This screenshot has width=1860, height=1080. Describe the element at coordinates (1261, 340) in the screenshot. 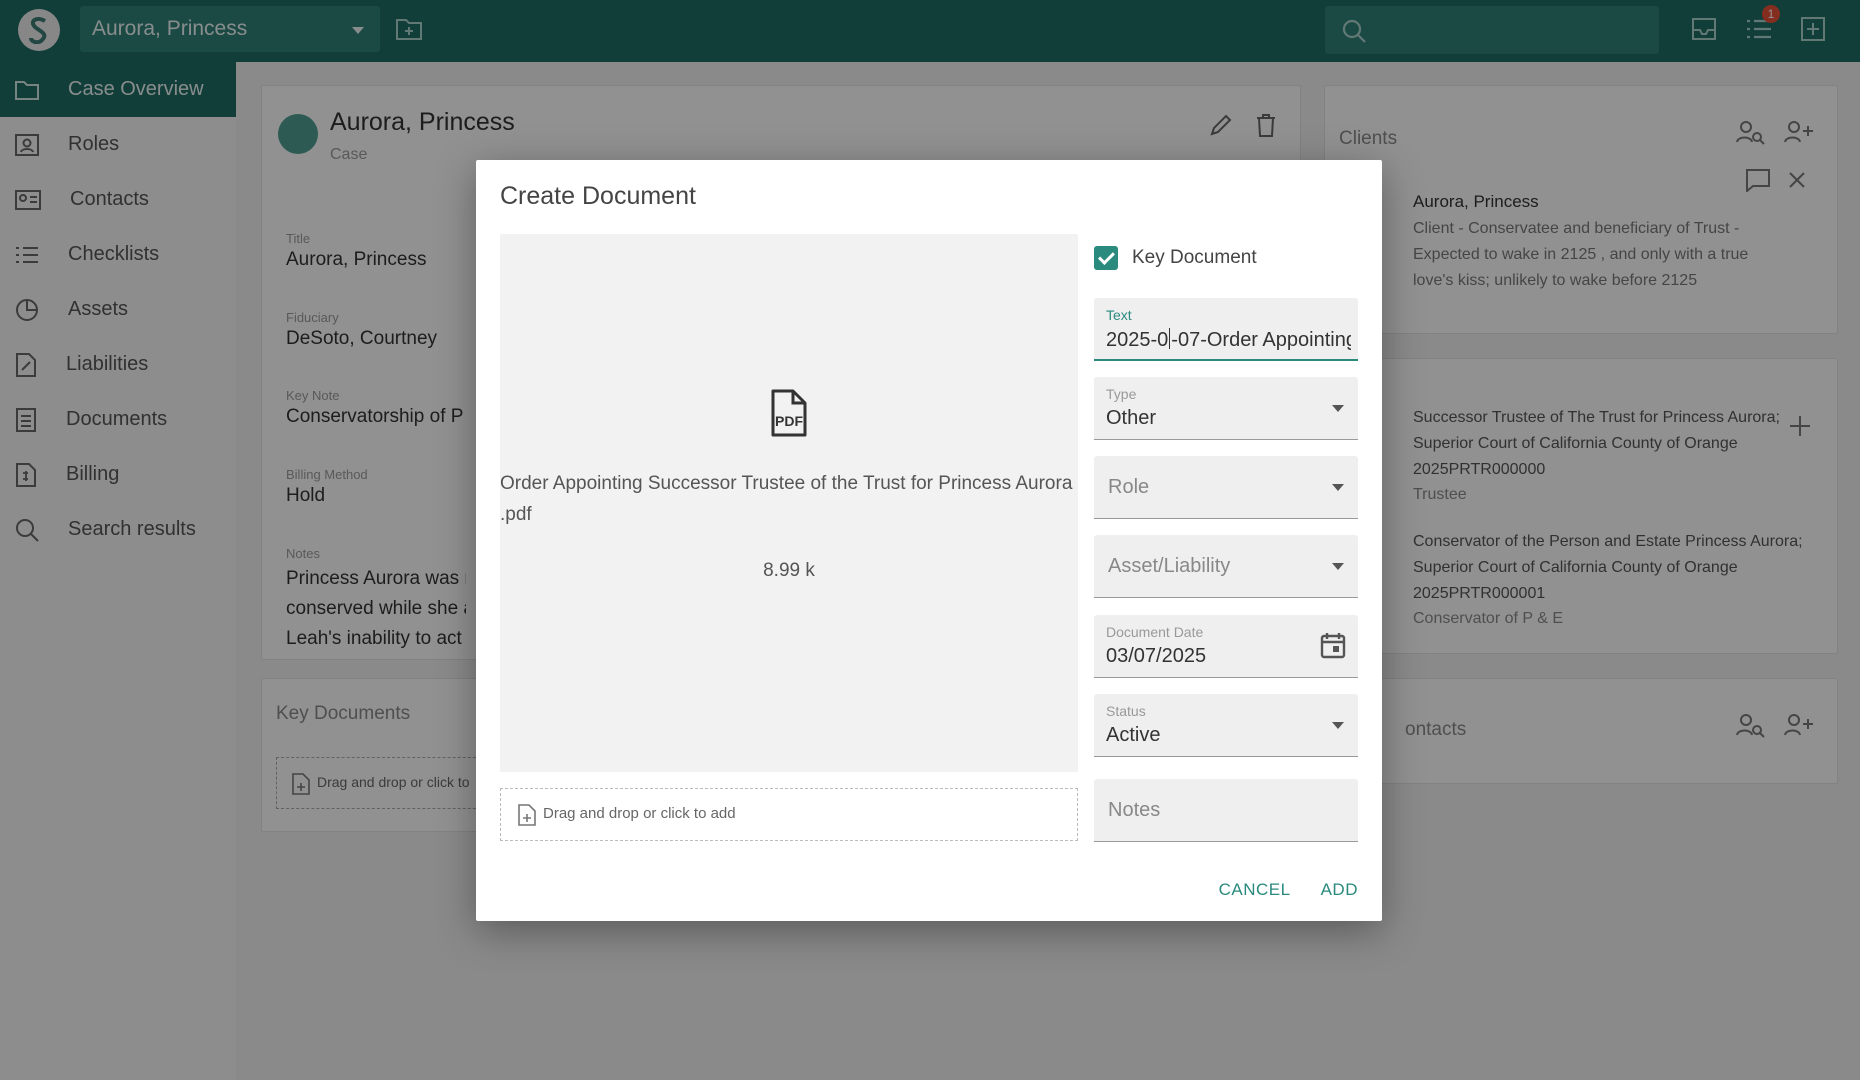

I see `text-after-cursor: -07-Order Appointing` at that location.